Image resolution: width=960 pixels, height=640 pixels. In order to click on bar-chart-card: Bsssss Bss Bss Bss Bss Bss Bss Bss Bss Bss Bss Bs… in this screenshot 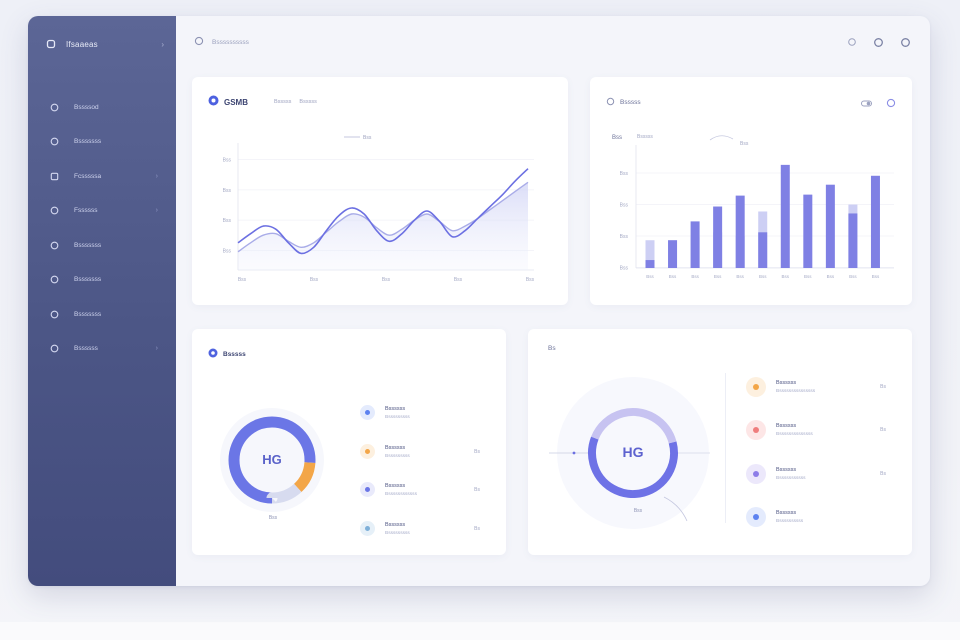, I will do `click(751, 191)`.